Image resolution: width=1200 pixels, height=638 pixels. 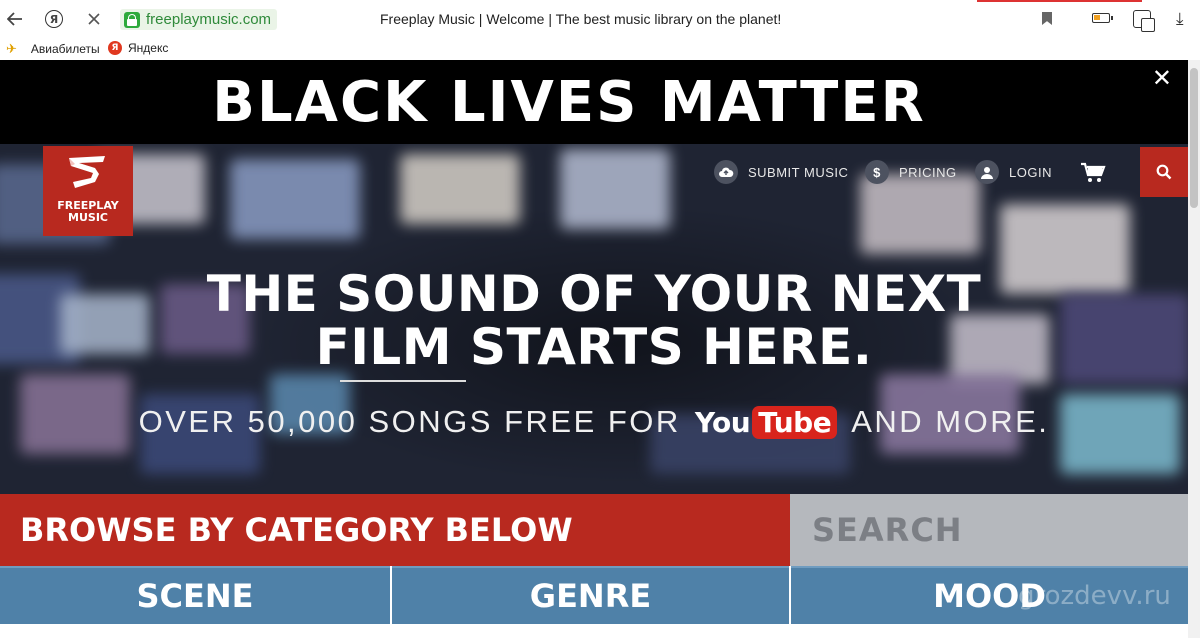 I want to click on logo-text: FREEPLAY MUSIC, so click(x=88, y=212).